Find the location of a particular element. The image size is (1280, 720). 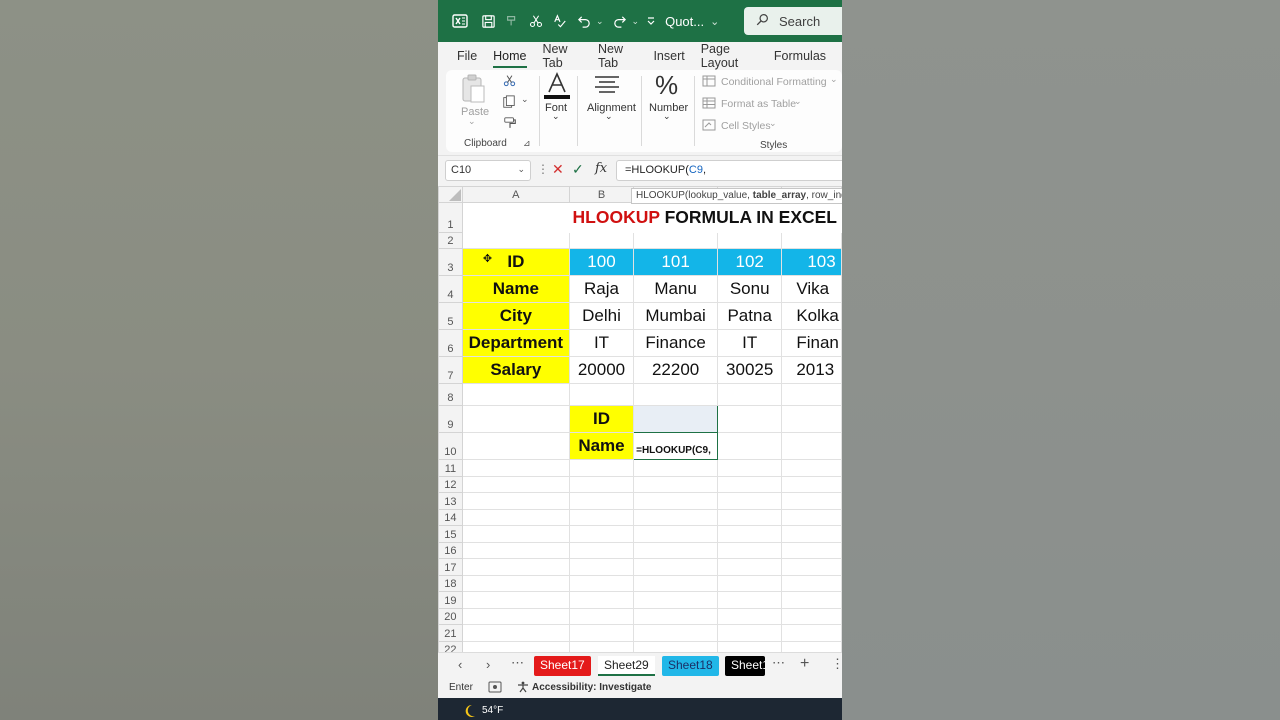

row-header: 15 is located at coordinates (450, 534).